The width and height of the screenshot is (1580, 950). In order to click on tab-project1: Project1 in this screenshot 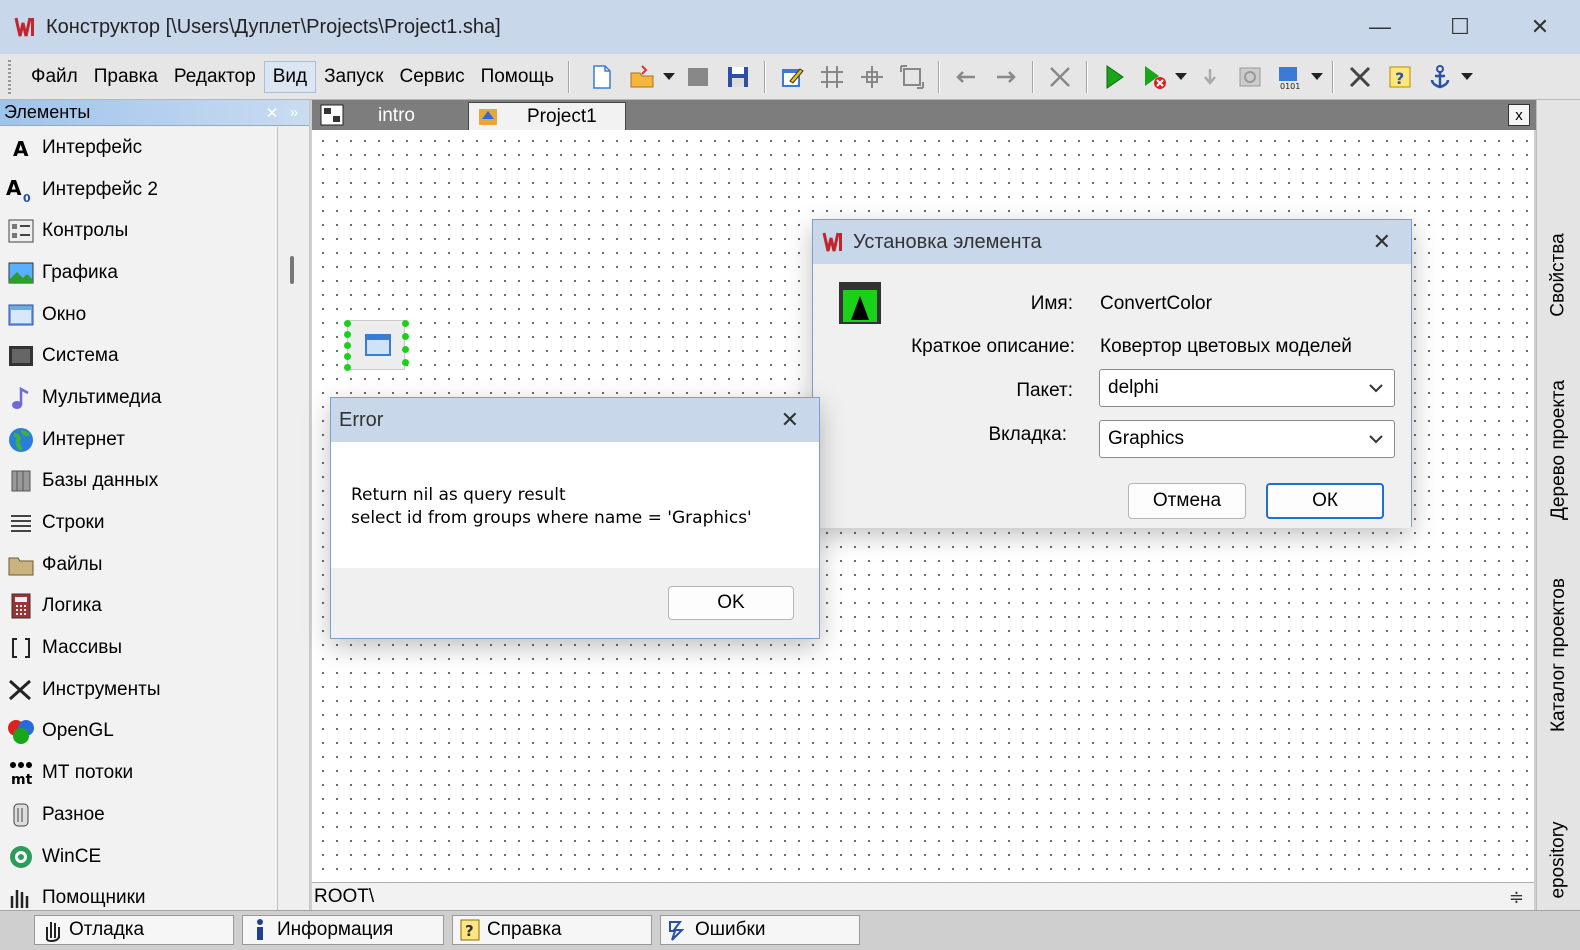, I will do `click(547, 116)`.